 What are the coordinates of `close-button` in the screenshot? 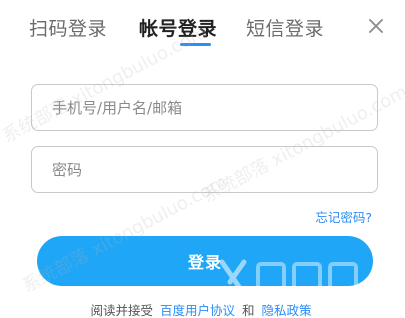 It's located at (376, 26).